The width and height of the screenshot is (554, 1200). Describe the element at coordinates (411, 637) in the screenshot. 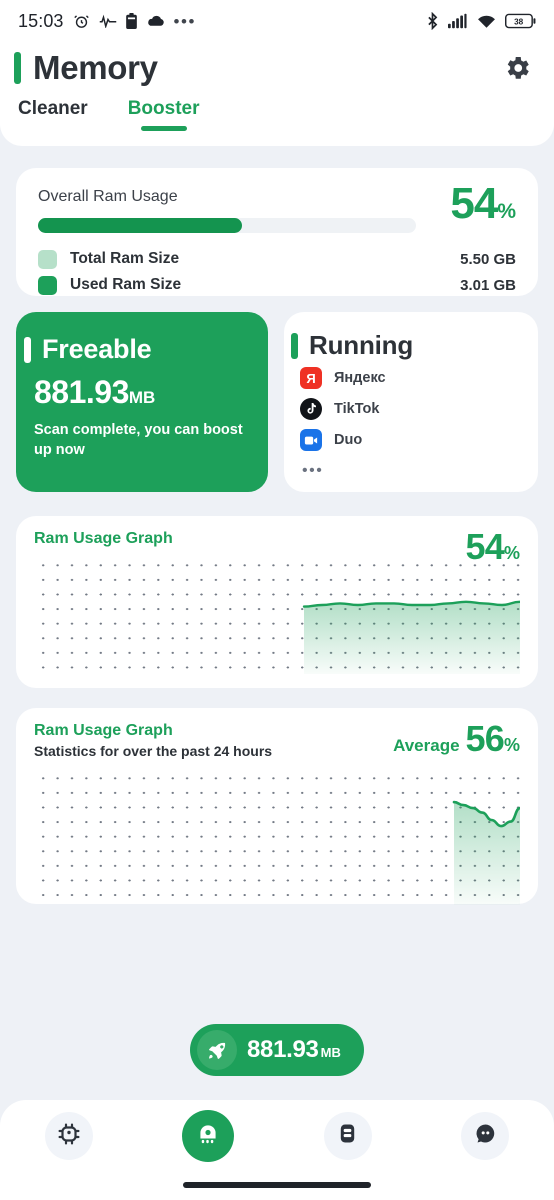

I see `graph1-area-chart` at that location.